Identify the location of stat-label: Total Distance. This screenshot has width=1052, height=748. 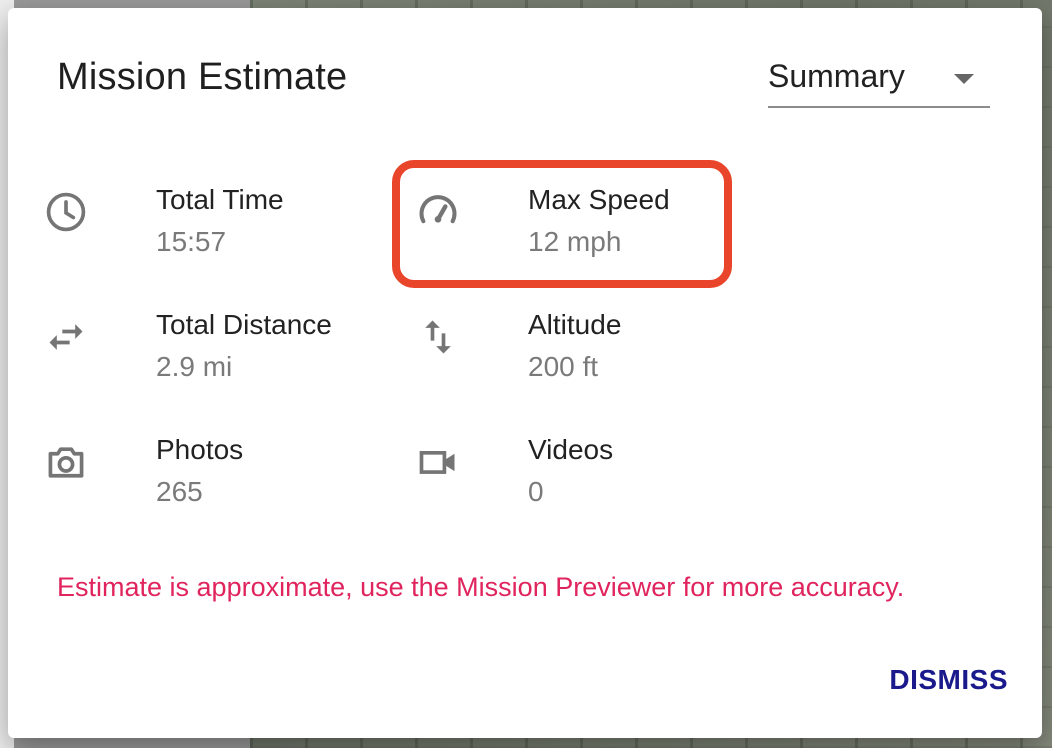
(244, 324).